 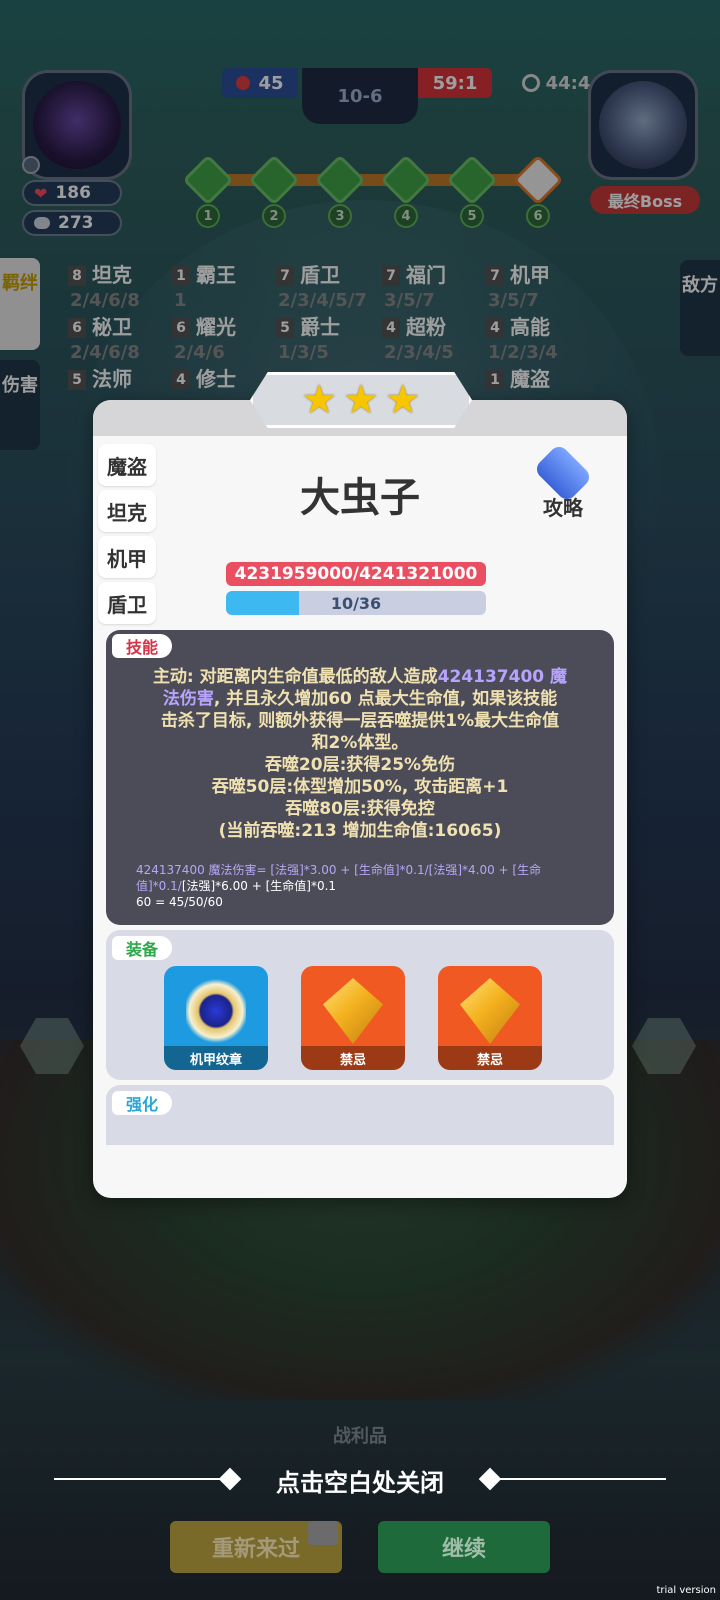 I want to click on skill-line-2b: , 并且永久增加60 点最大生命值, 如果该技能, so click(x=385, y=699).